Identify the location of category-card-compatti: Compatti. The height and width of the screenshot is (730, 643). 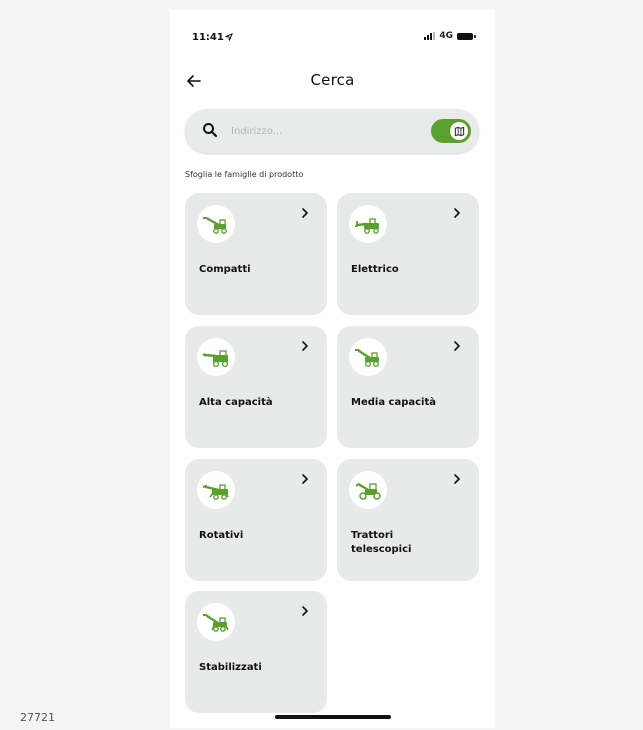
(256, 254).